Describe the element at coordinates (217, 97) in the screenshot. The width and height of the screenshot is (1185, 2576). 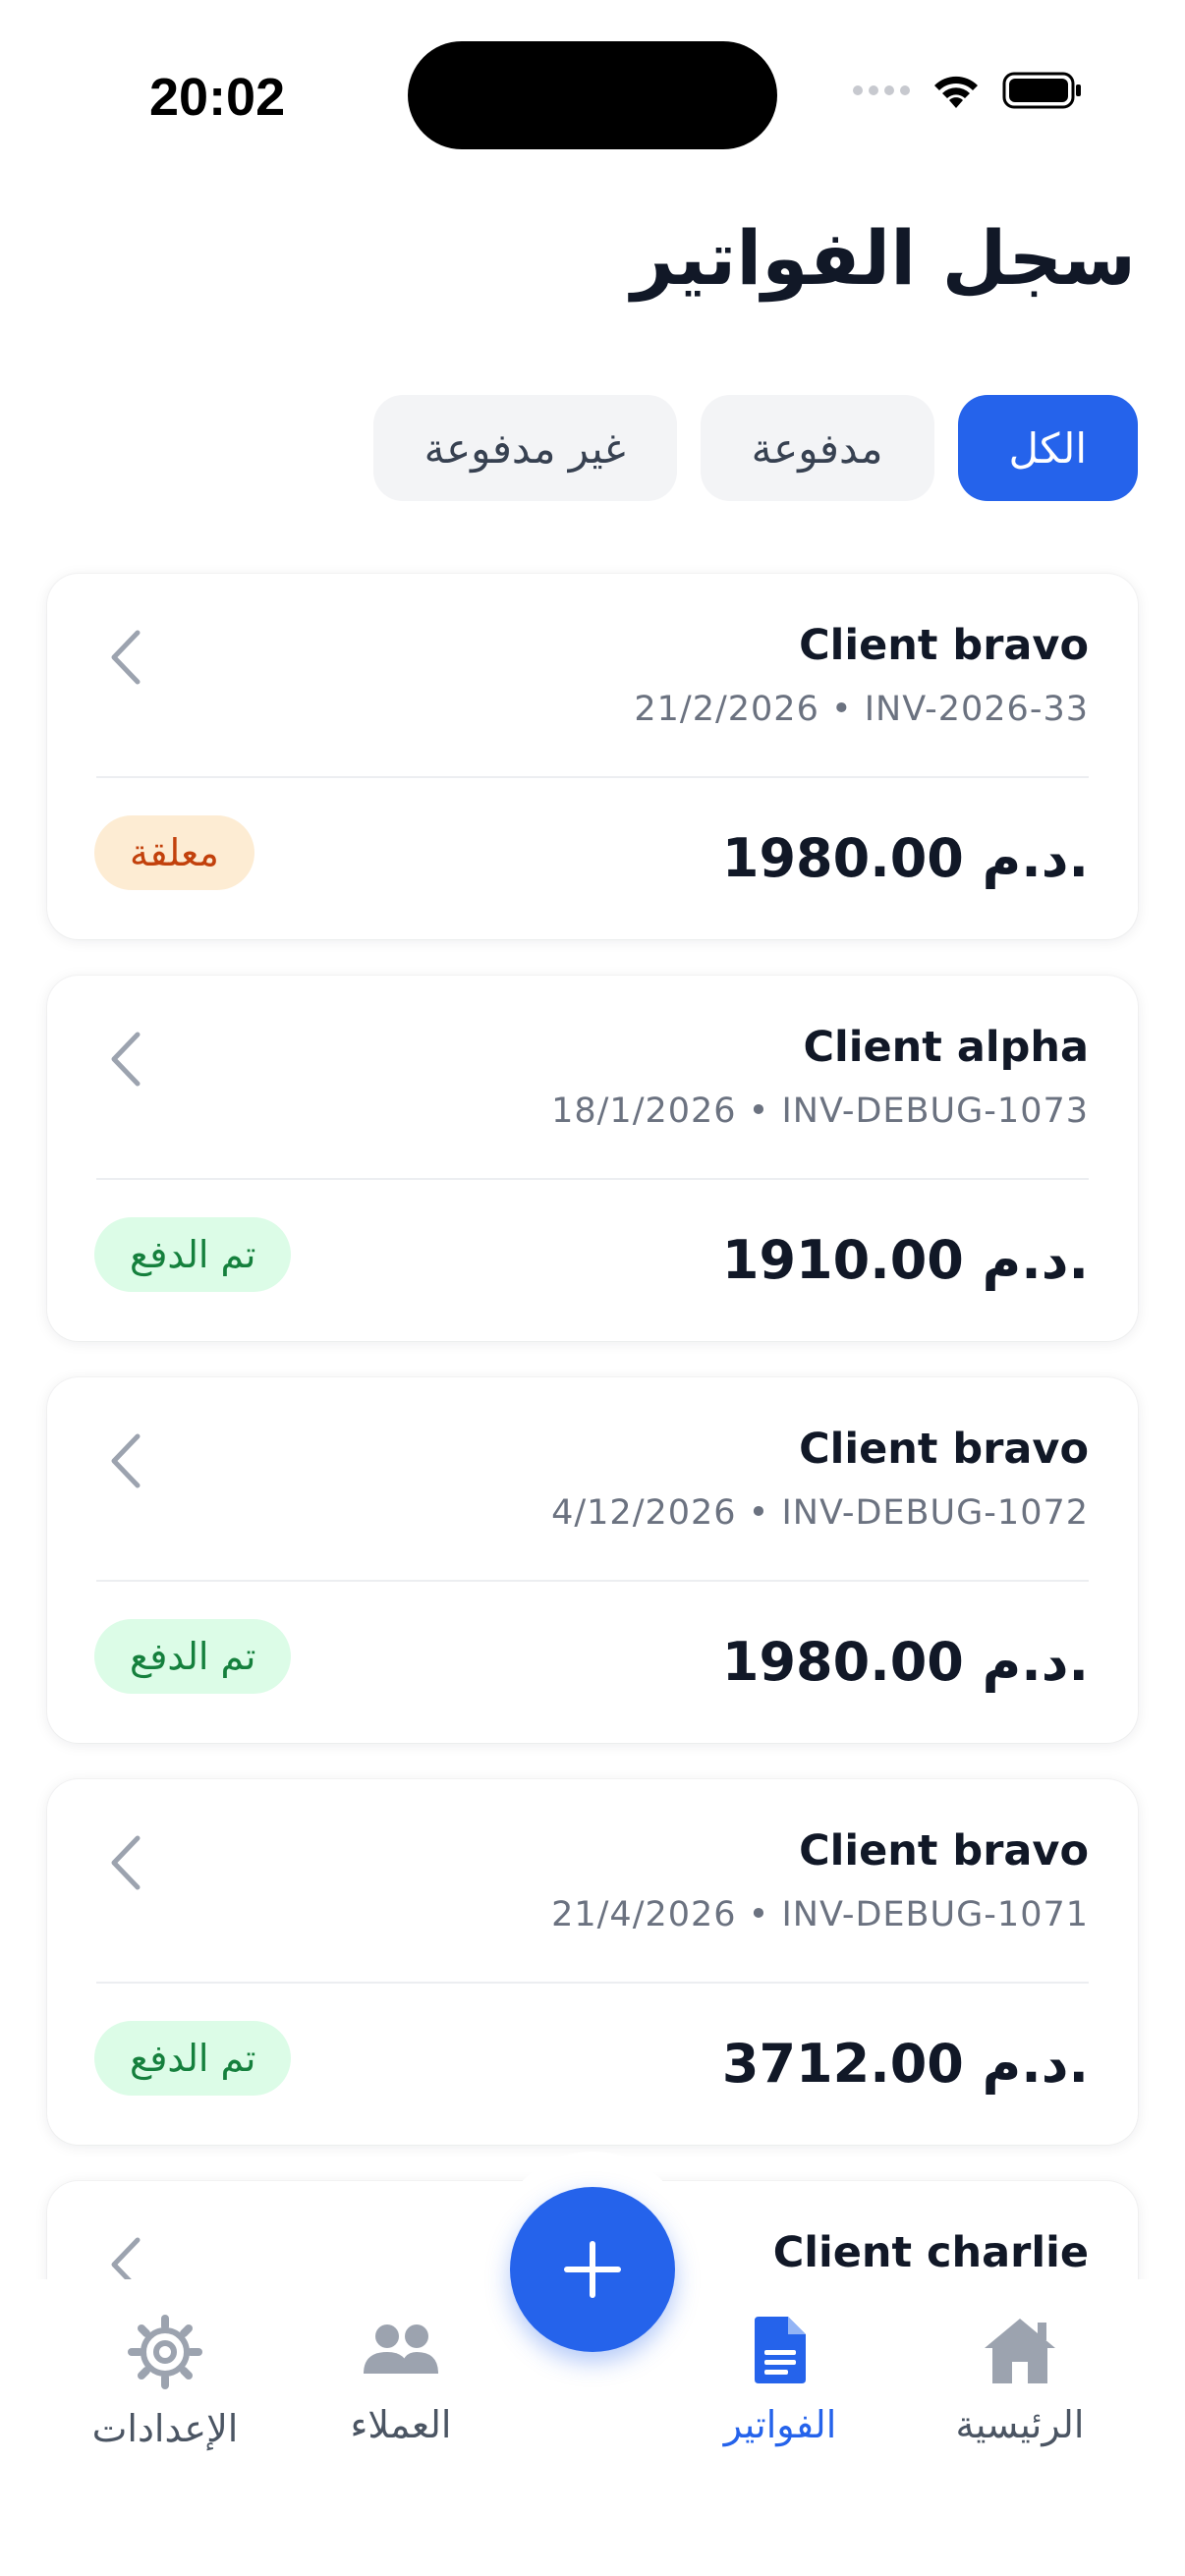
I see `status-time: 20:02` at that location.